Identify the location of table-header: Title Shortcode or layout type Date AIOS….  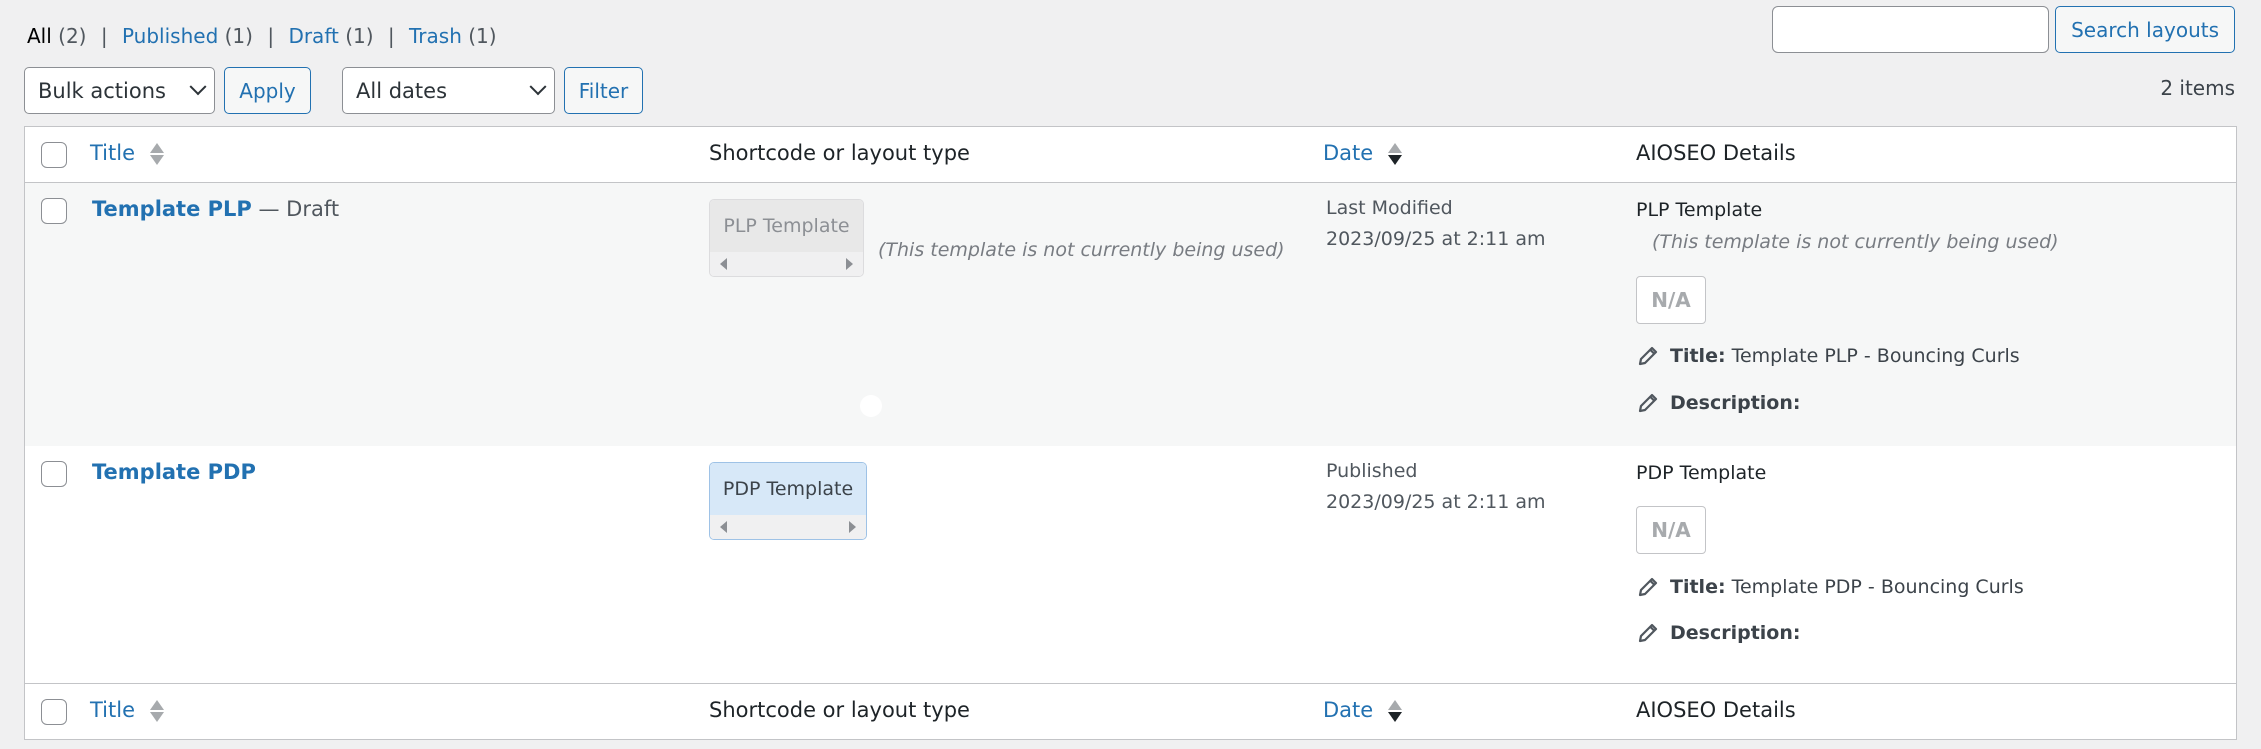
(1130, 155).